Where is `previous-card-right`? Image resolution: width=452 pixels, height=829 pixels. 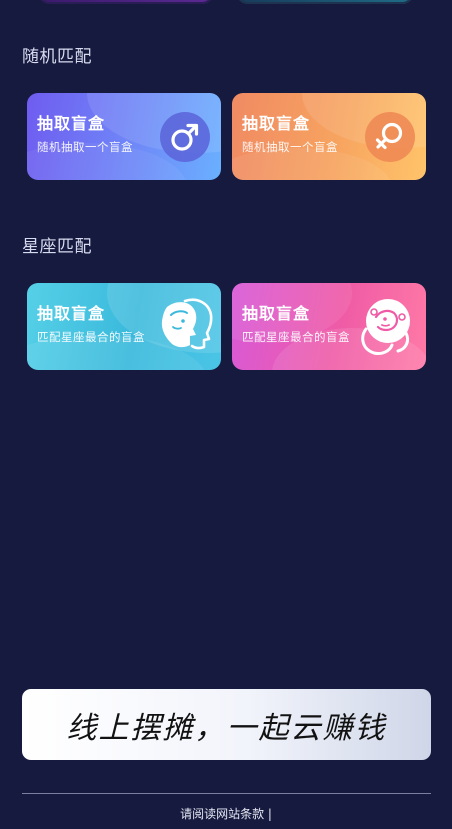
previous-card-right is located at coordinates (325, 2).